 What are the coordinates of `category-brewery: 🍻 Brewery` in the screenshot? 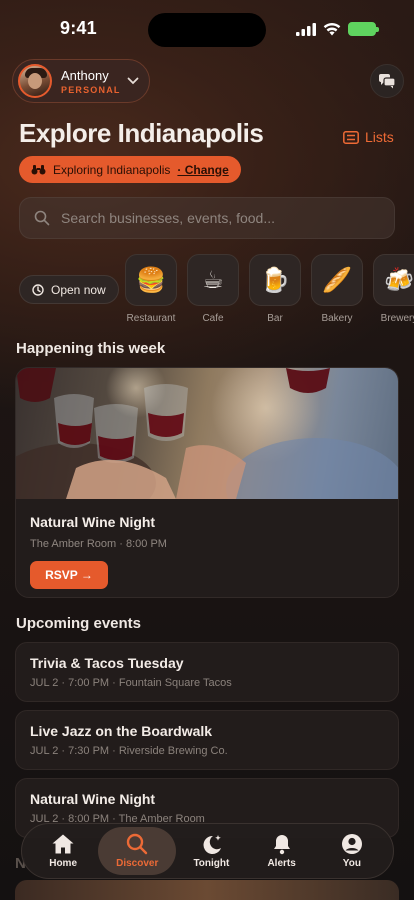 It's located at (393, 289).